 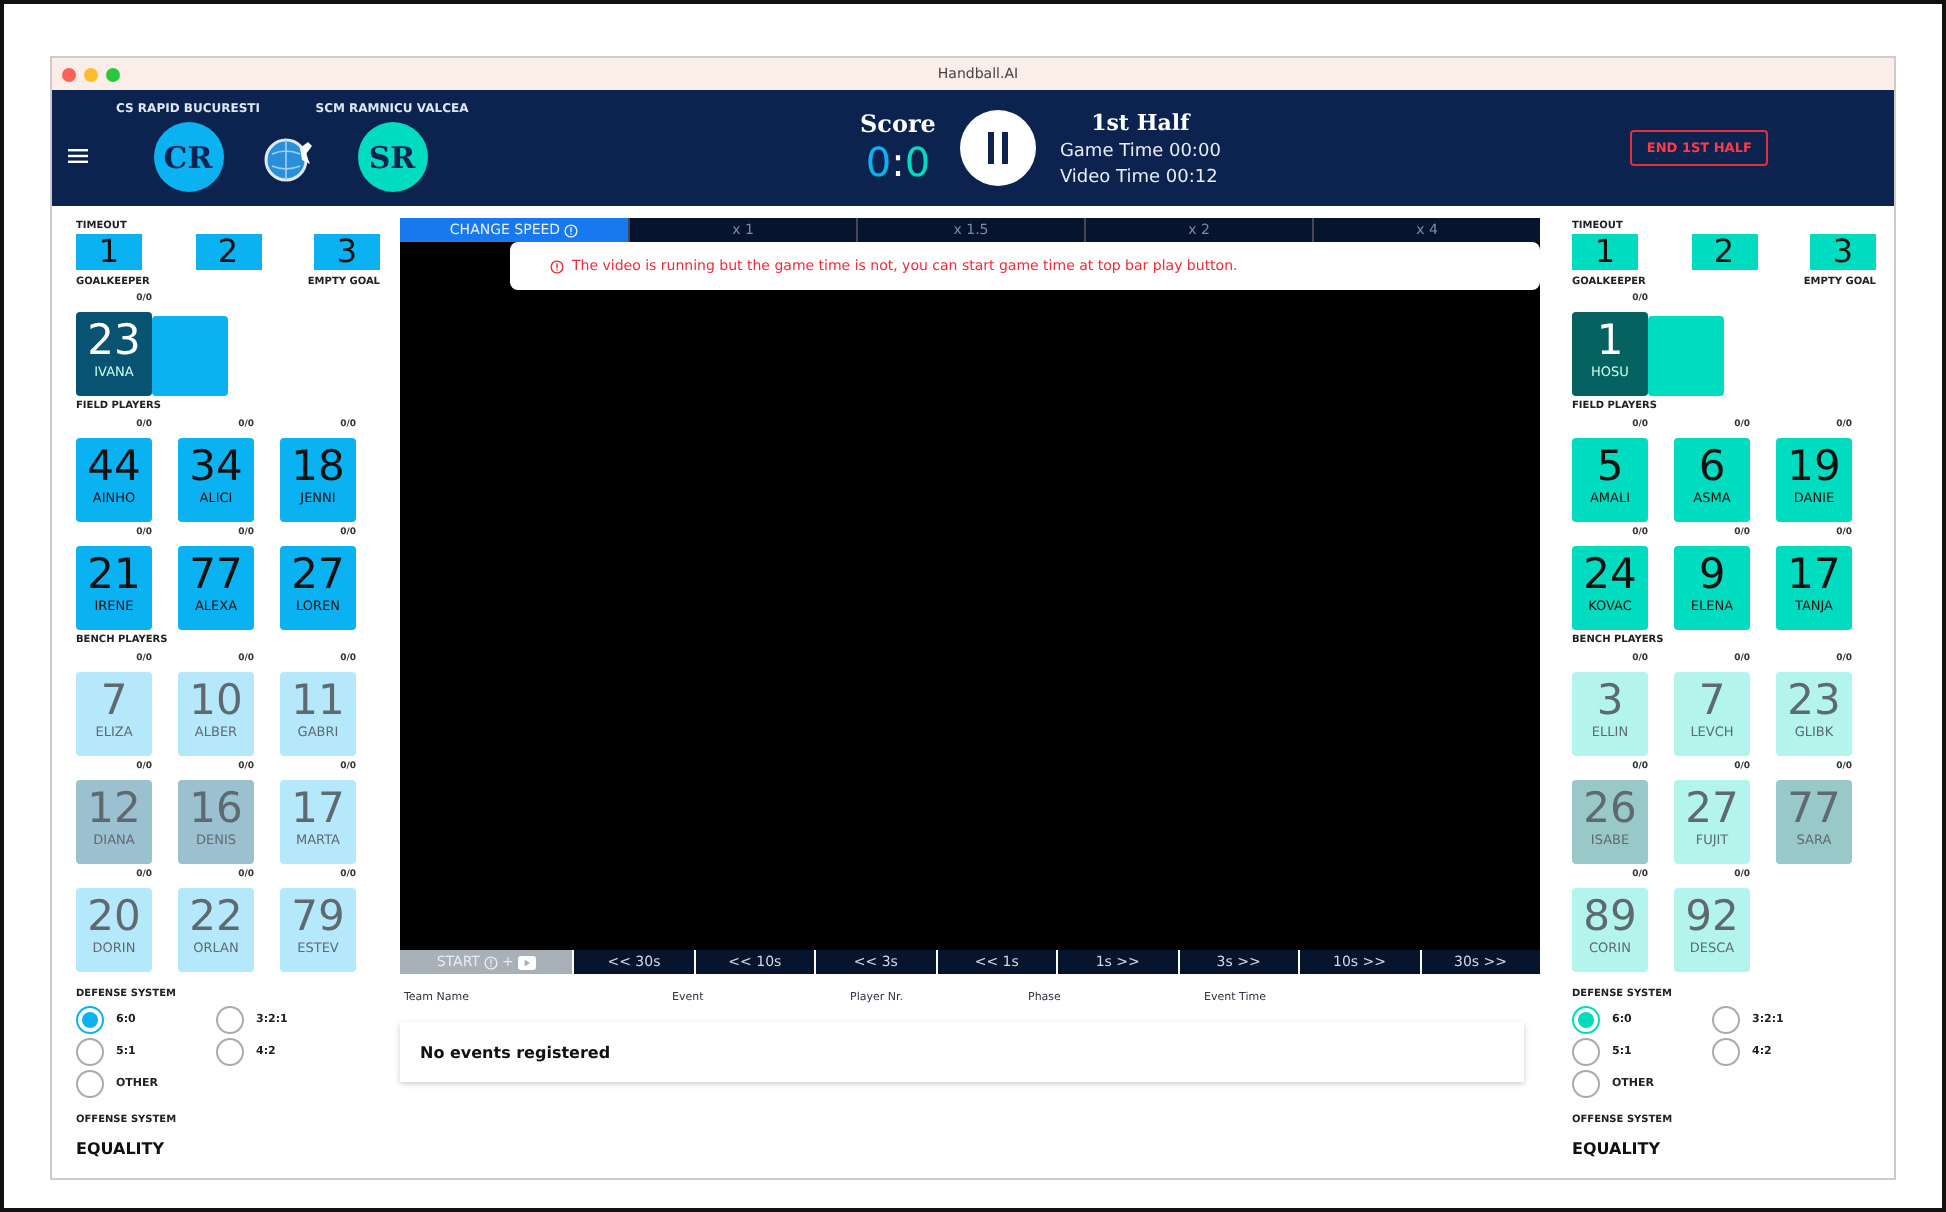 What do you see at coordinates (917, 162) in the screenshot?
I see `away-score: 0` at bounding box center [917, 162].